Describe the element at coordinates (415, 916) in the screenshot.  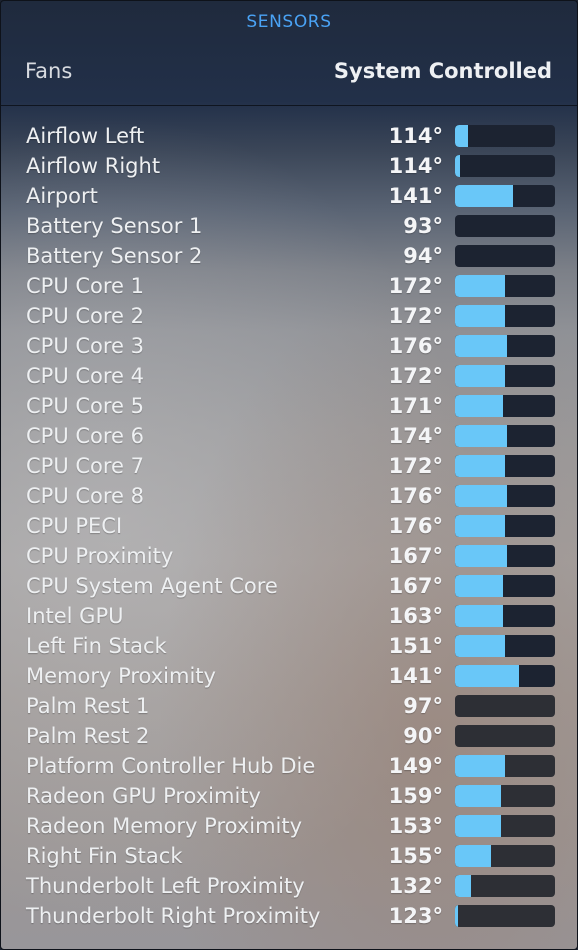
I see `sensor-temperature: 123°` at that location.